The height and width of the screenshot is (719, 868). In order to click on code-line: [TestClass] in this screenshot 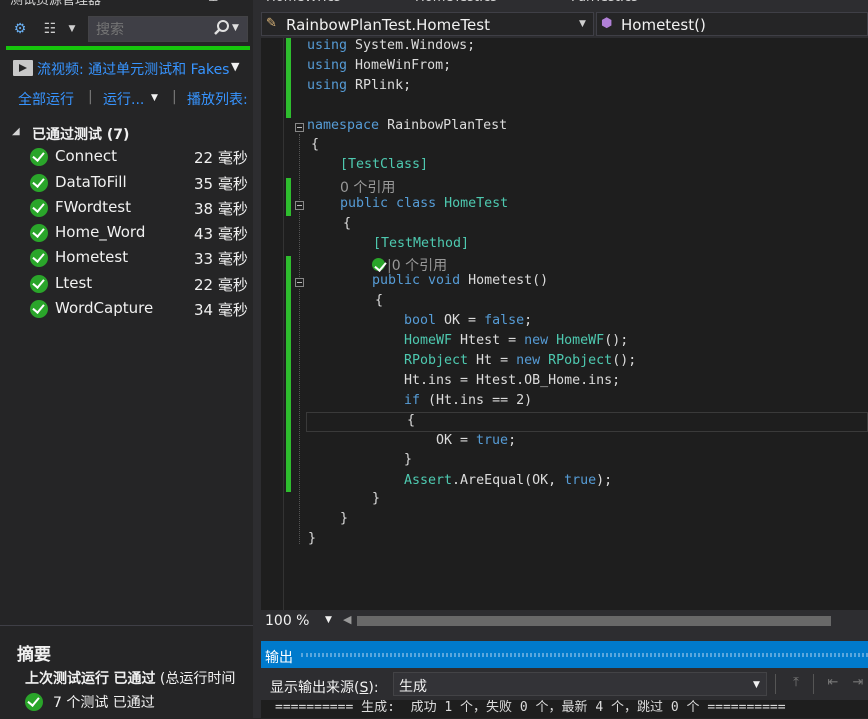, I will do `click(384, 164)`.